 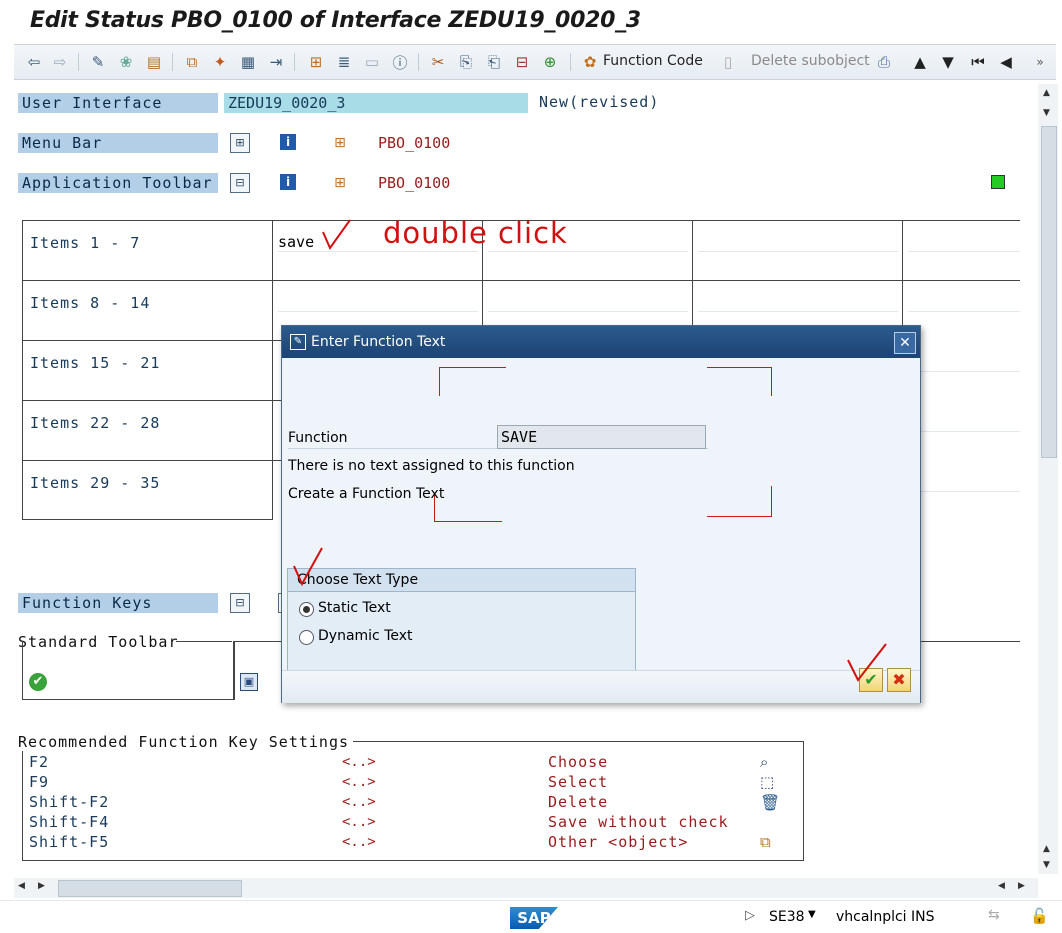 I want to click on static-text-radio, so click(x=306, y=609).